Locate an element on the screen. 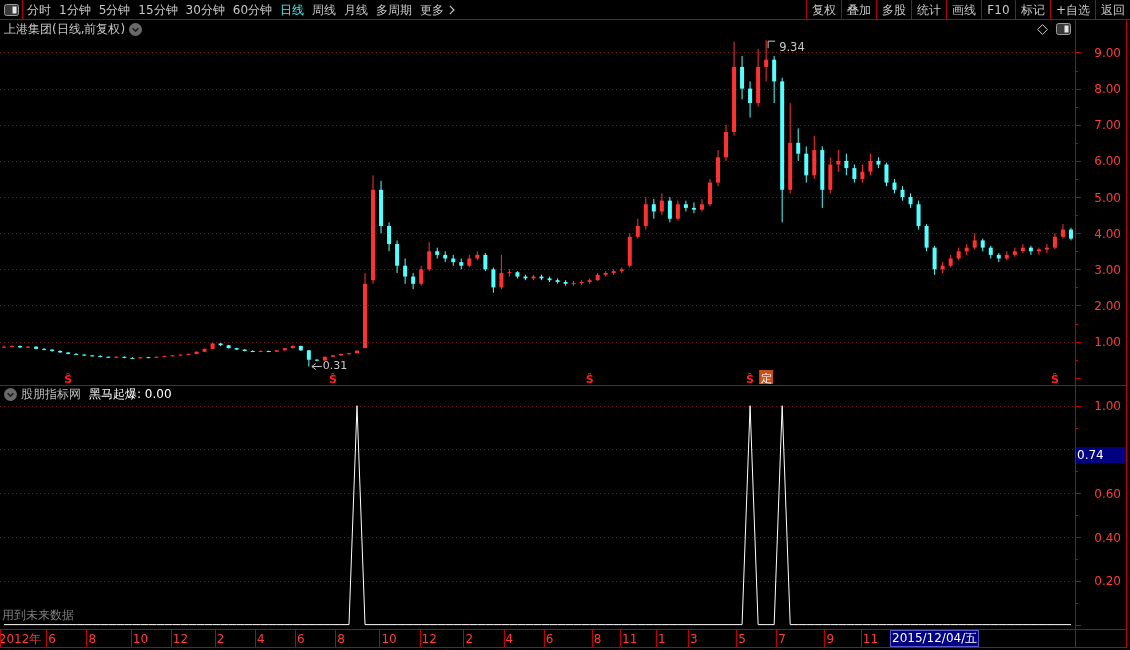 This screenshot has height=650, width=1130. chevron-right-icon is located at coordinates (452, 9).